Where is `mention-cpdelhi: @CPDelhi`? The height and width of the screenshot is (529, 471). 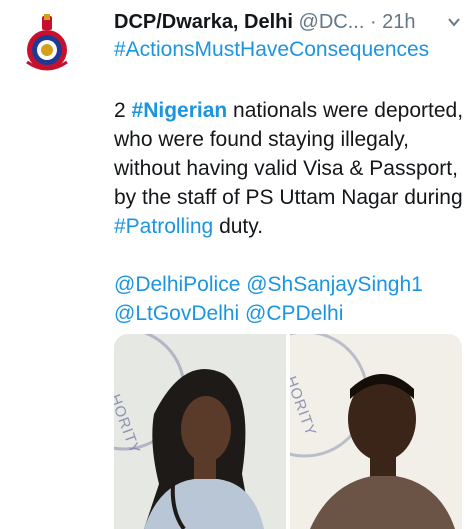 mention-cpdelhi: @CPDelhi is located at coordinates (294, 313).